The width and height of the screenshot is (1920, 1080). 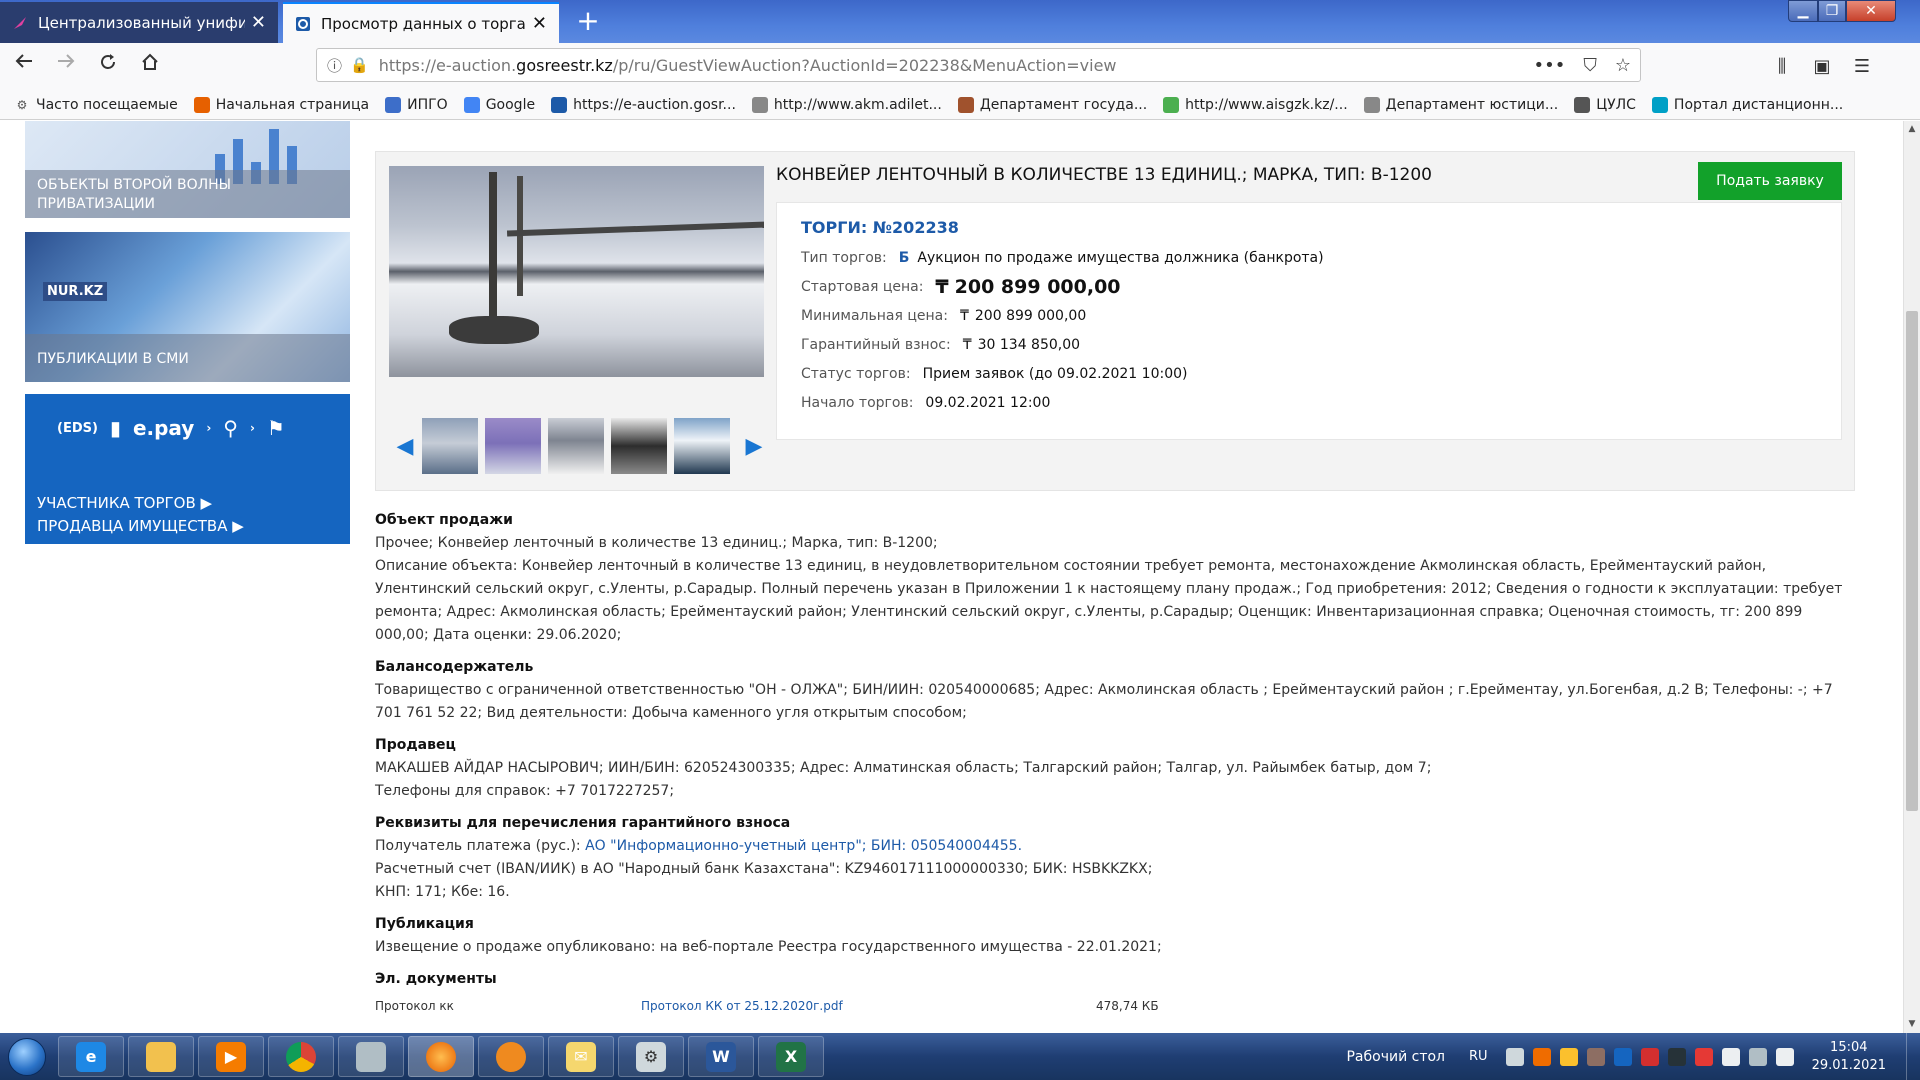 What do you see at coordinates (301, 1056) in the screenshot?
I see `taskbar-chrome` at bounding box center [301, 1056].